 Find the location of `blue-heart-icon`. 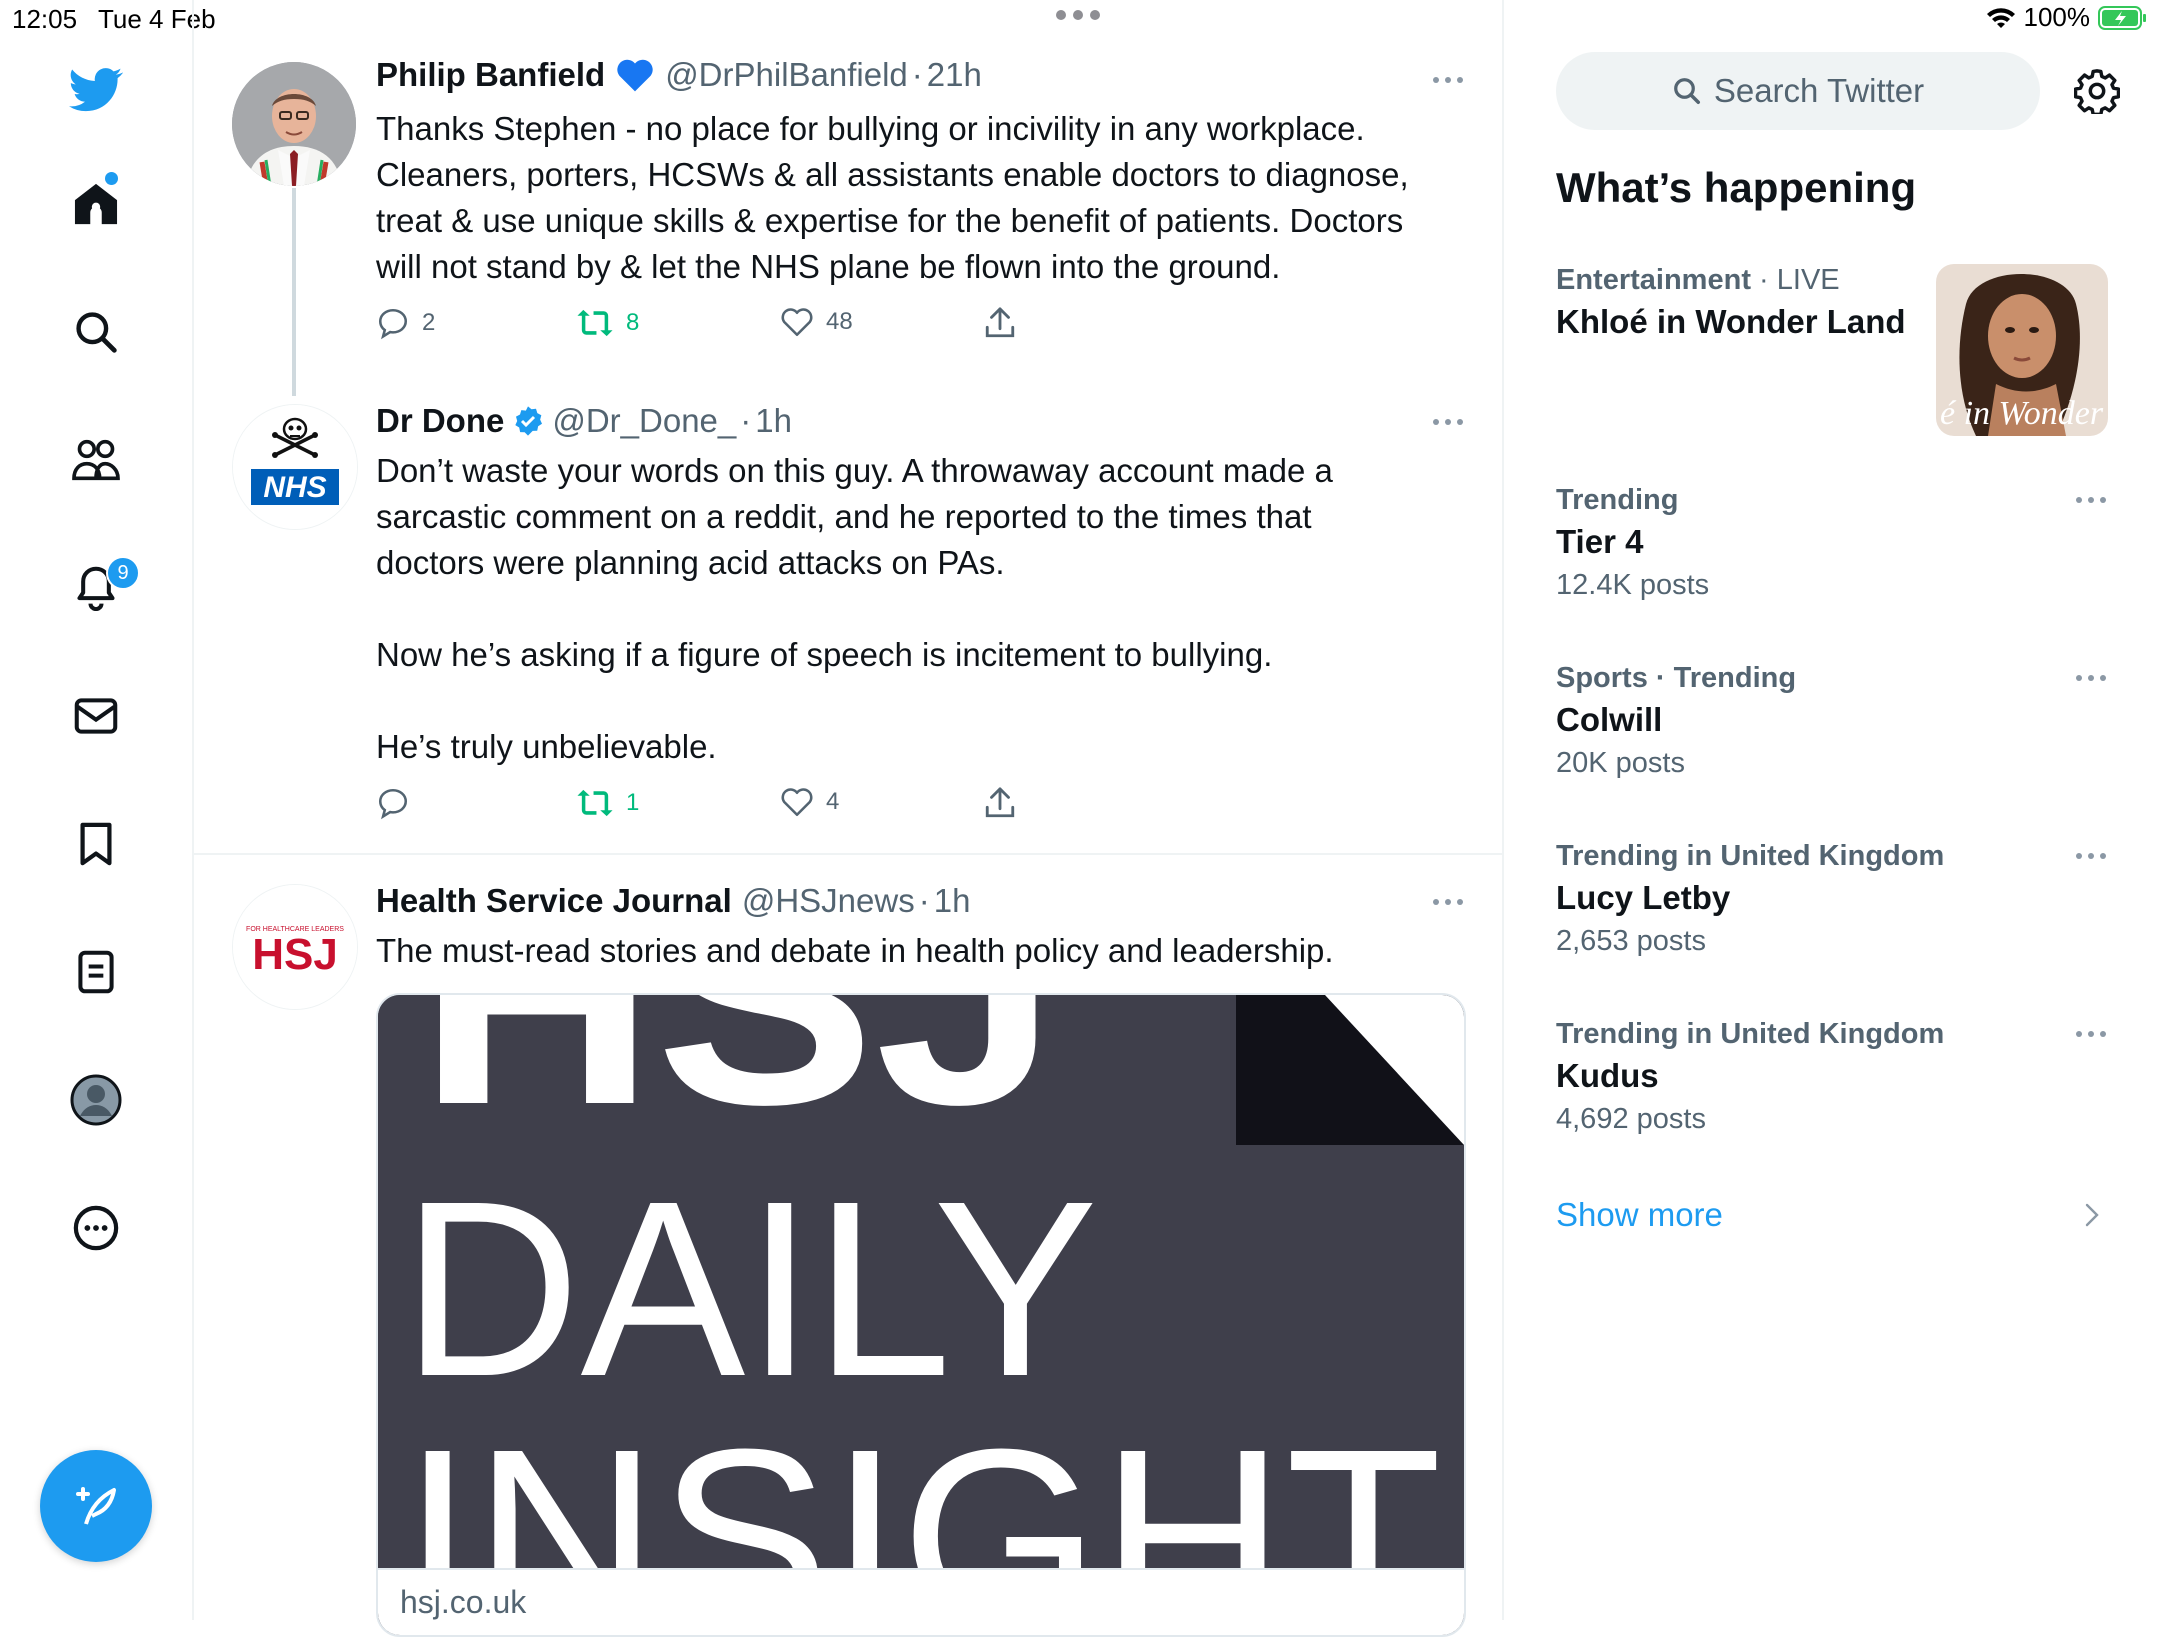

blue-heart-icon is located at coordinates (635, 75).